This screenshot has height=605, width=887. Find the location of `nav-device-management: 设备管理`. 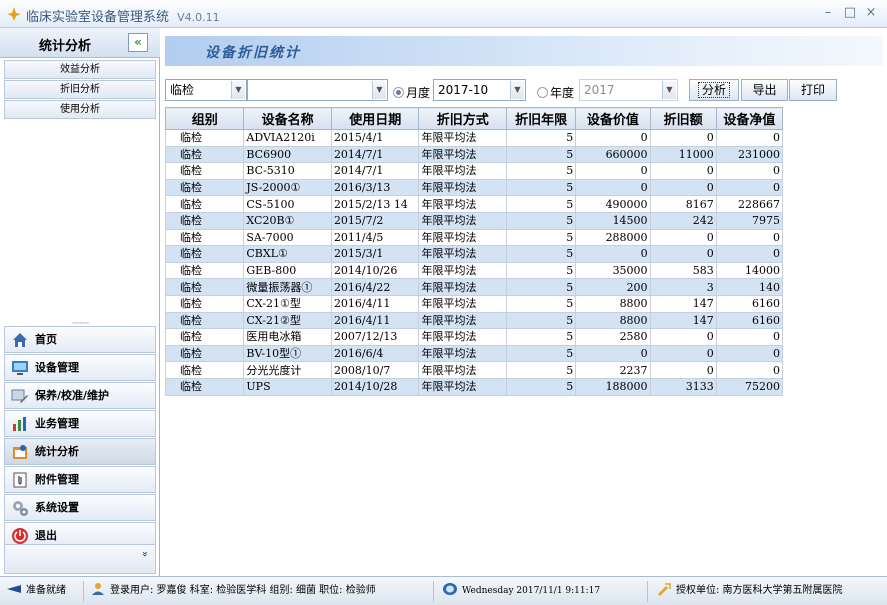

nav-device-management: 设备管理 is located at coordinates (80, 367).